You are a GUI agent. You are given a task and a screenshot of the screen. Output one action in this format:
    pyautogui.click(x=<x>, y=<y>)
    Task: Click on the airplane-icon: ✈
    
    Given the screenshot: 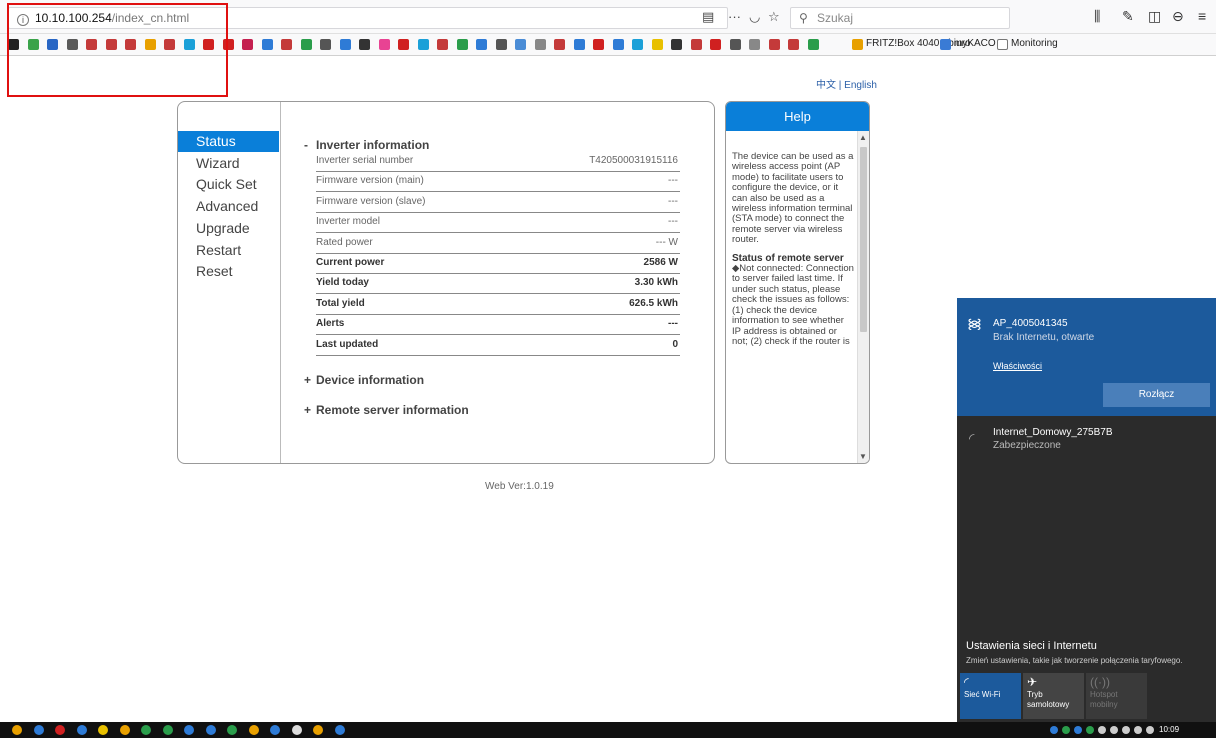 What is the action you would take?
    pyautogui.click(x=1032, y=682)
    